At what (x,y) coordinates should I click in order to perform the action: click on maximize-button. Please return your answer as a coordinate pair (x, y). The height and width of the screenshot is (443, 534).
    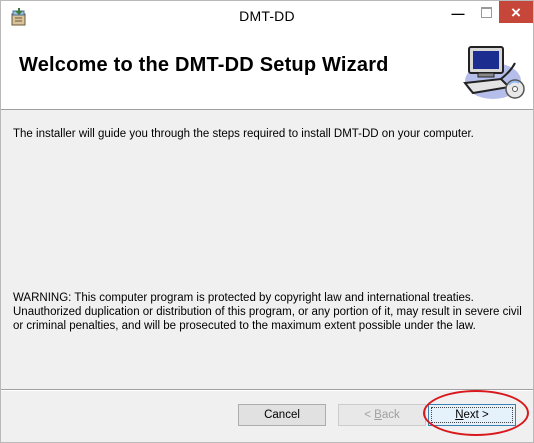
    Looking at the image, I should click on (486, 12).